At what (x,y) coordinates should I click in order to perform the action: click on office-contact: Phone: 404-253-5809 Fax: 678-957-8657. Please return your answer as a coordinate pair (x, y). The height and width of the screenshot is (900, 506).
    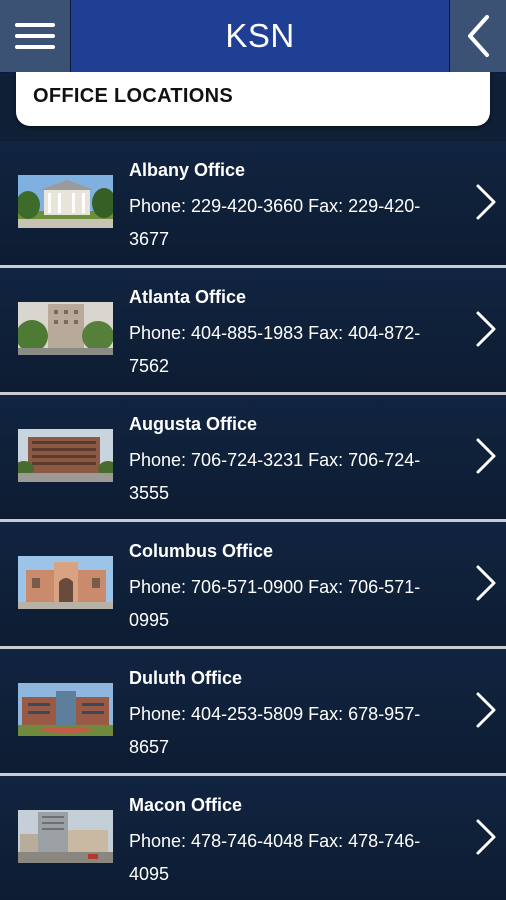
    Looking at the image, I should click on (275, 730).